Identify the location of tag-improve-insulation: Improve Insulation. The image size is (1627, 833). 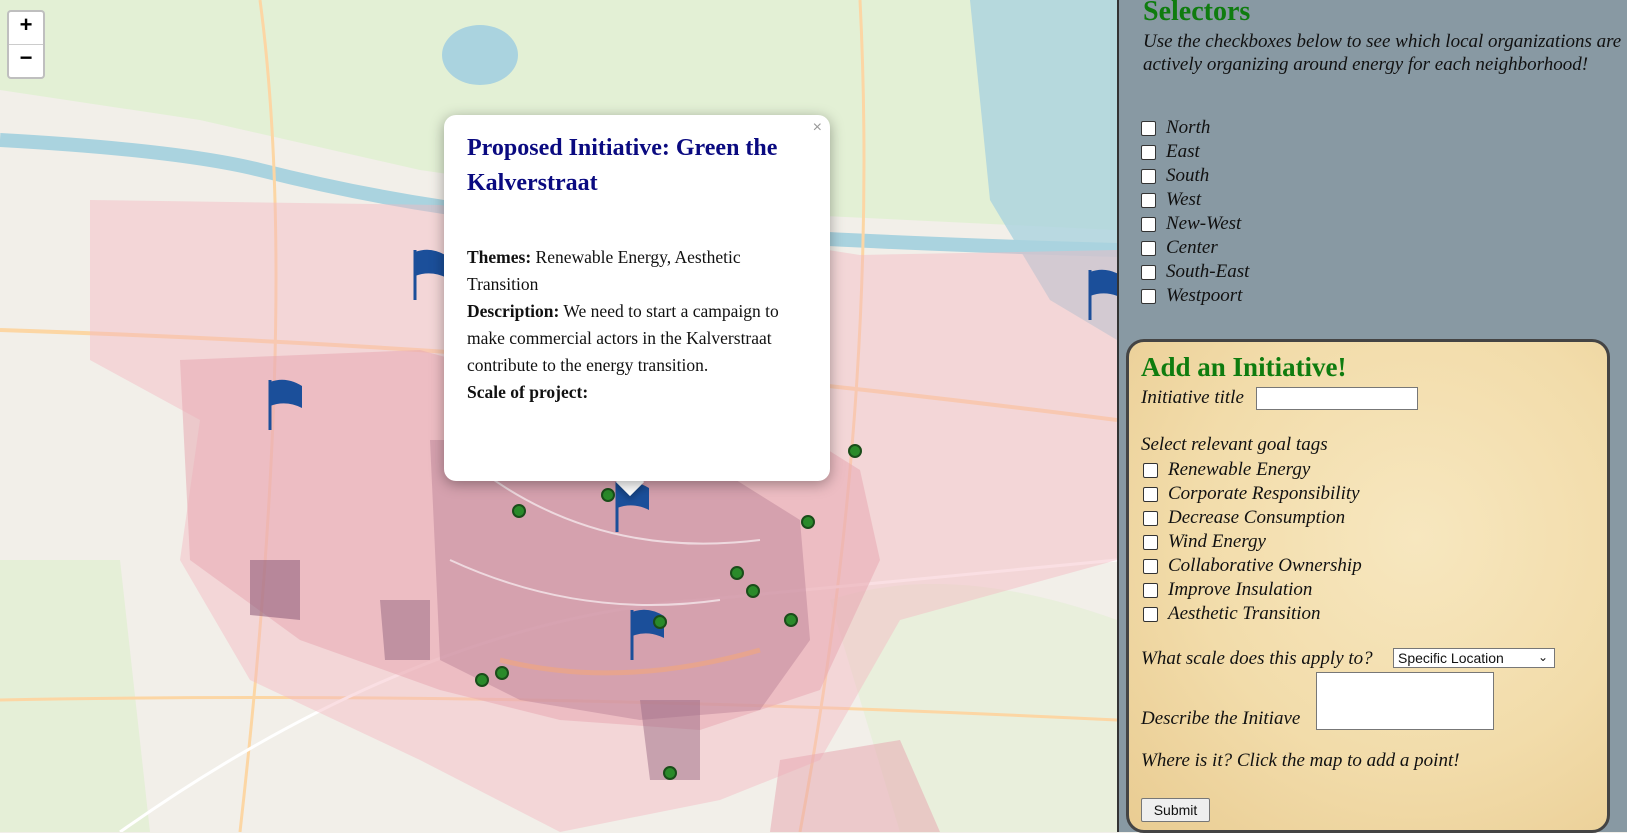
(1252, 590).